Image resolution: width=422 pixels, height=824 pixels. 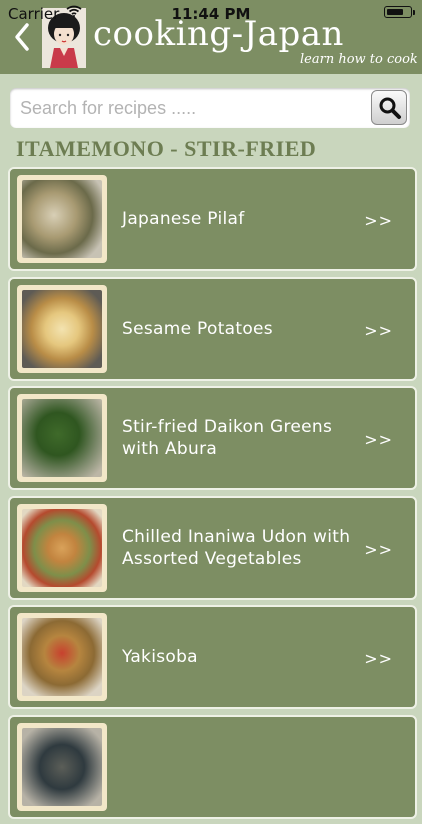 I want to click on recipe-item: Japanese Pilaf >>, so click(x=212, y=219).